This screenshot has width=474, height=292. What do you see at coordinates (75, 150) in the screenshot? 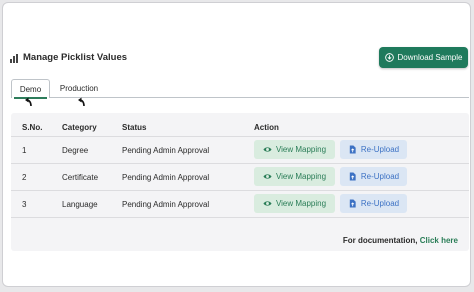
I see `cell-category: Degree` at bounding box center [75, 150].